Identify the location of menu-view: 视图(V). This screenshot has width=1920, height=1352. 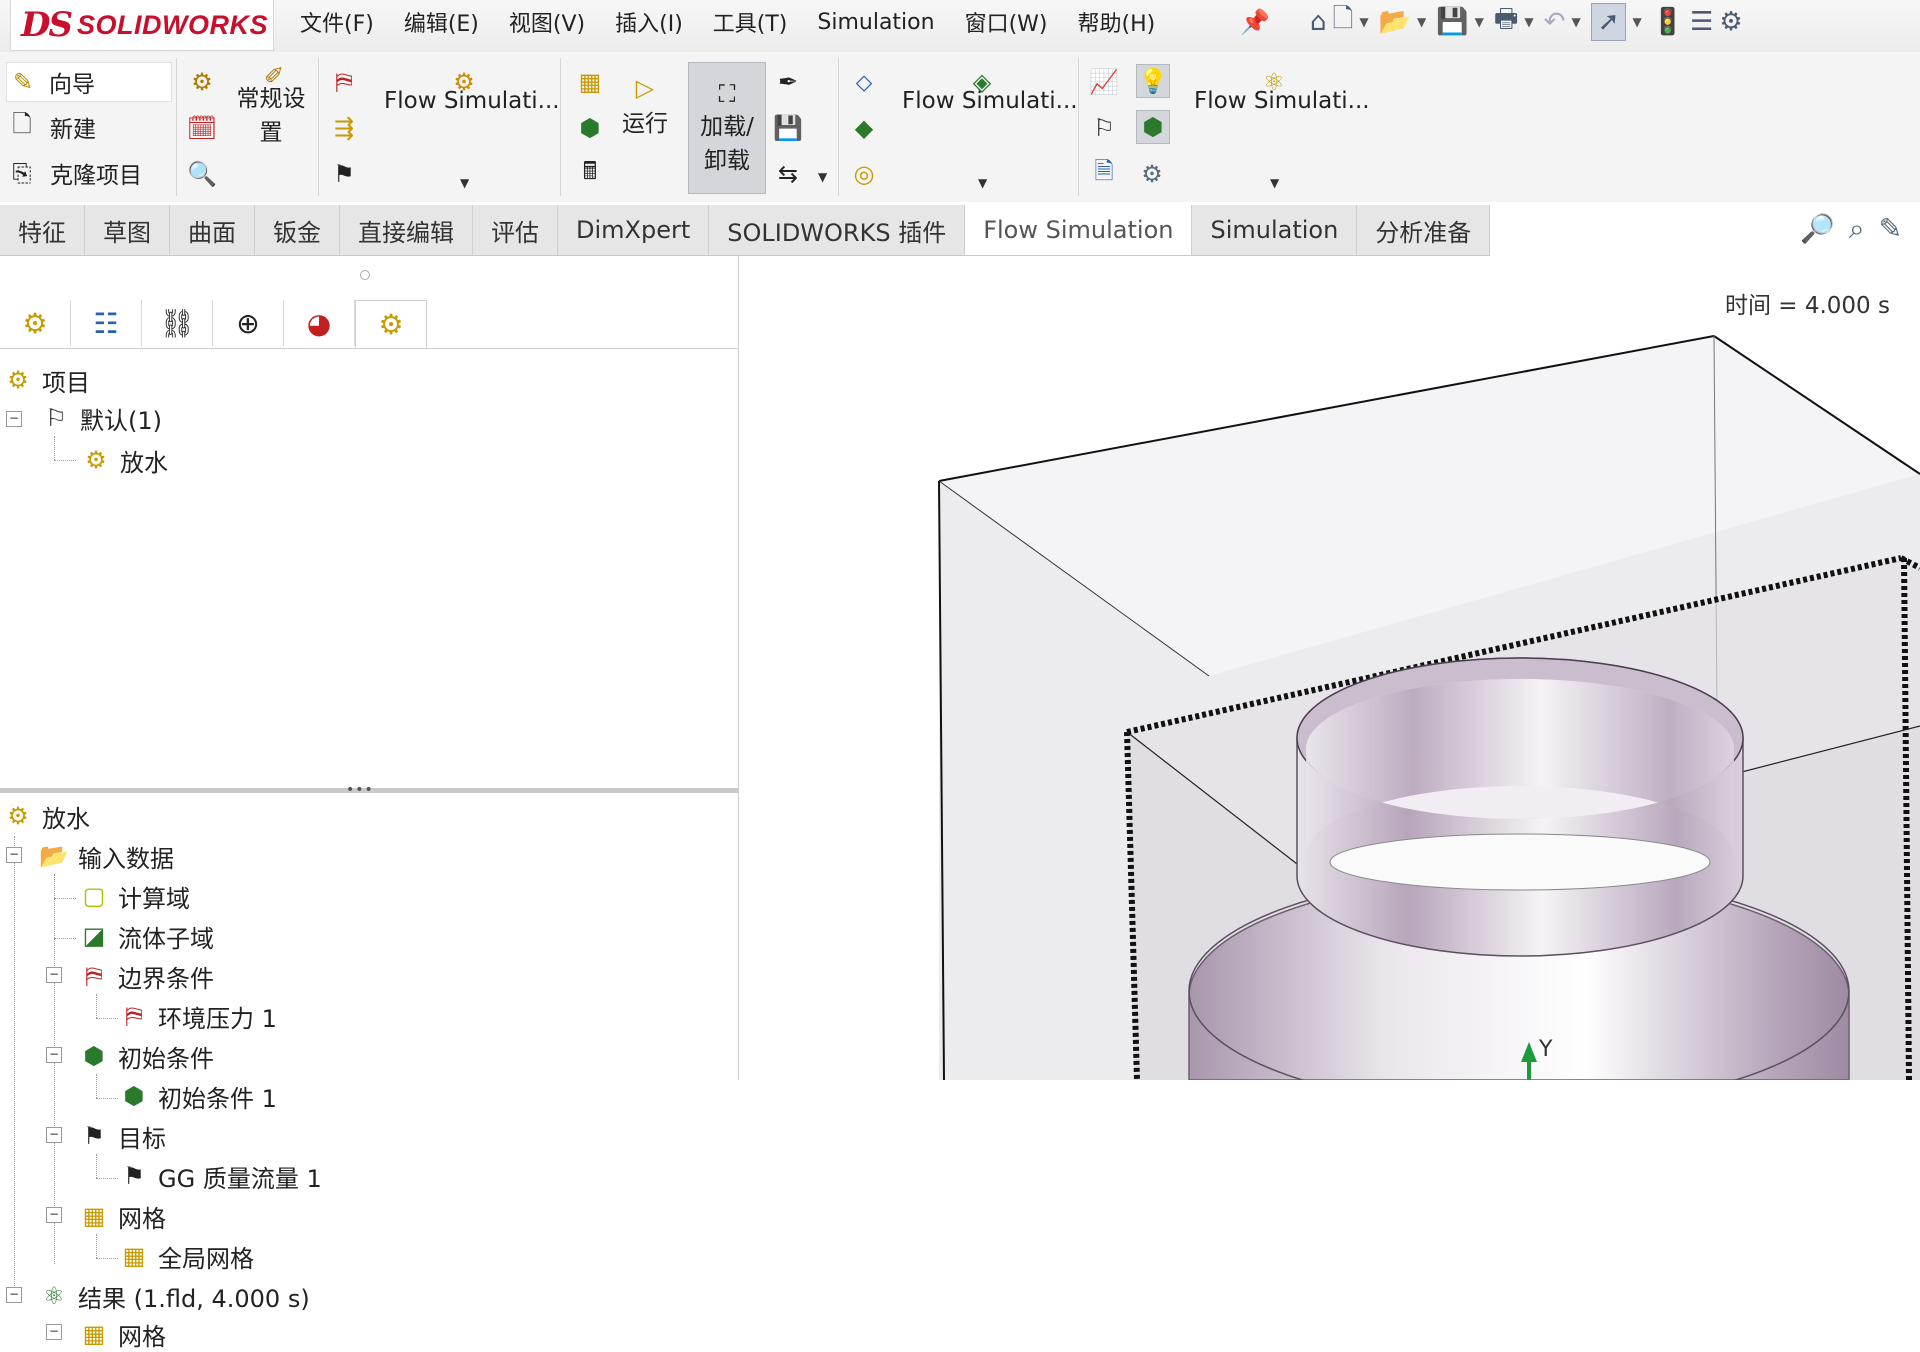
(547, 22).